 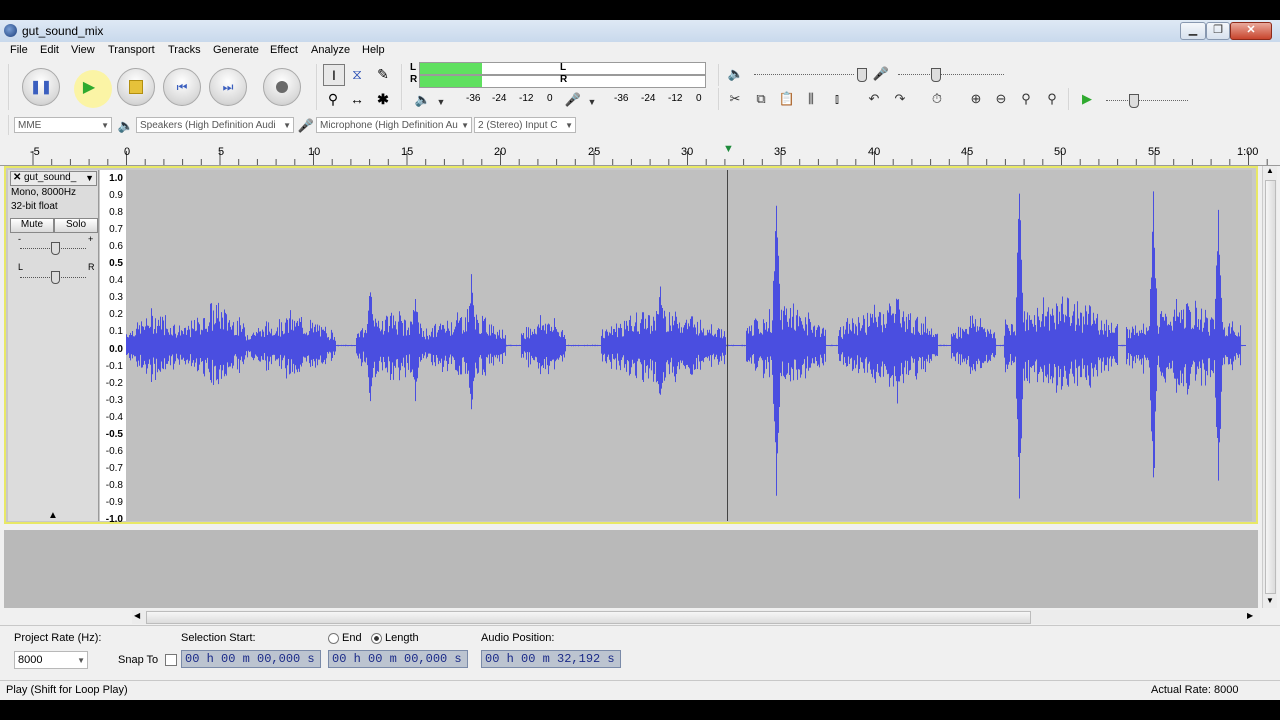 What do you see at coordinates (136, 87) in the screenshot?
I see `stop-button` at bounding box center [136, 87].